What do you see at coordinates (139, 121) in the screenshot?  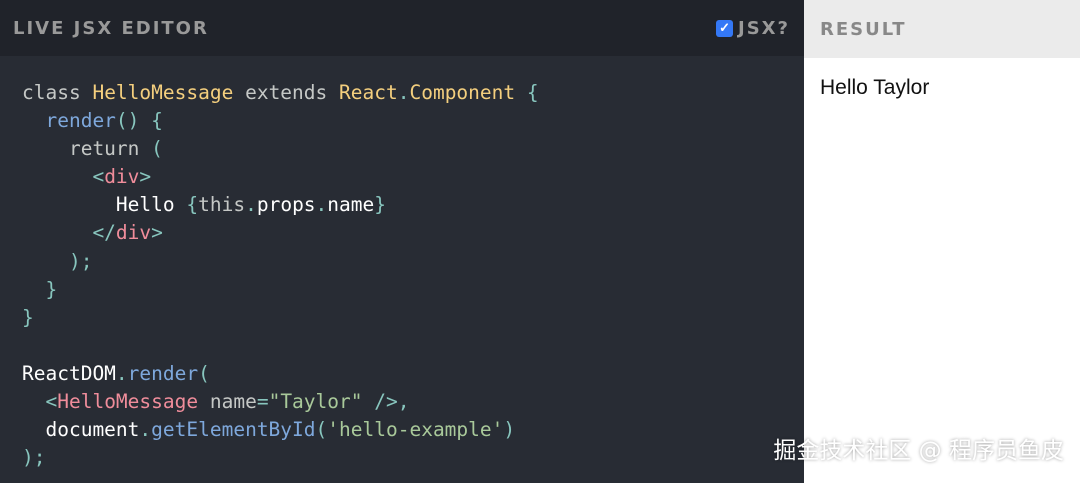 I see `code-token: () {` at bounding box center [139, 121].